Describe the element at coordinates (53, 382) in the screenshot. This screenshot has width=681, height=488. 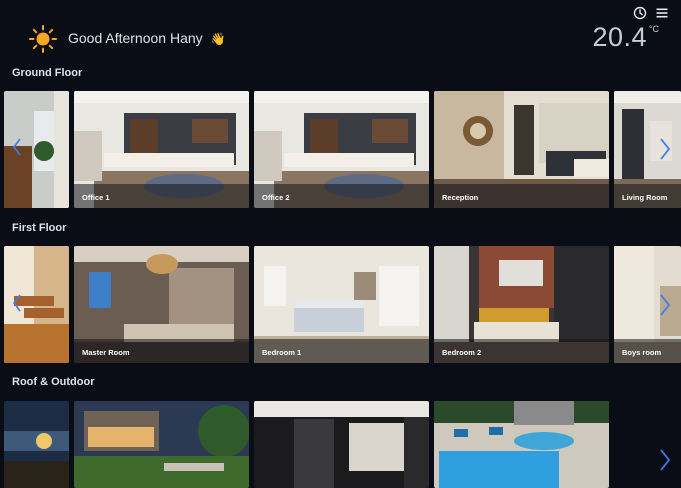
I see `section-title-roof-outdoor: Roof & Outdoor` at that location.